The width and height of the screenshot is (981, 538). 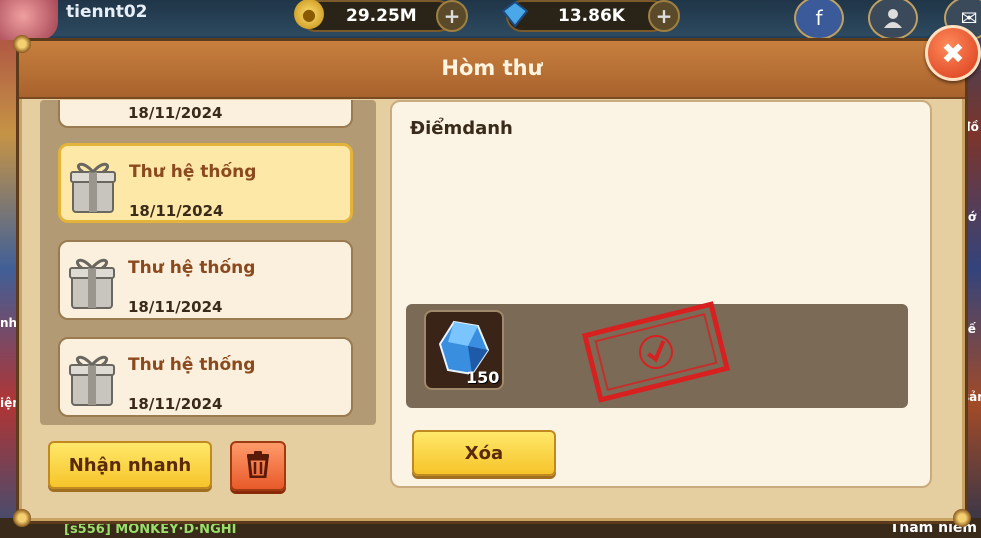 I want to click on gold-counter: ● 29.25M +, so click(x=381, y=16).